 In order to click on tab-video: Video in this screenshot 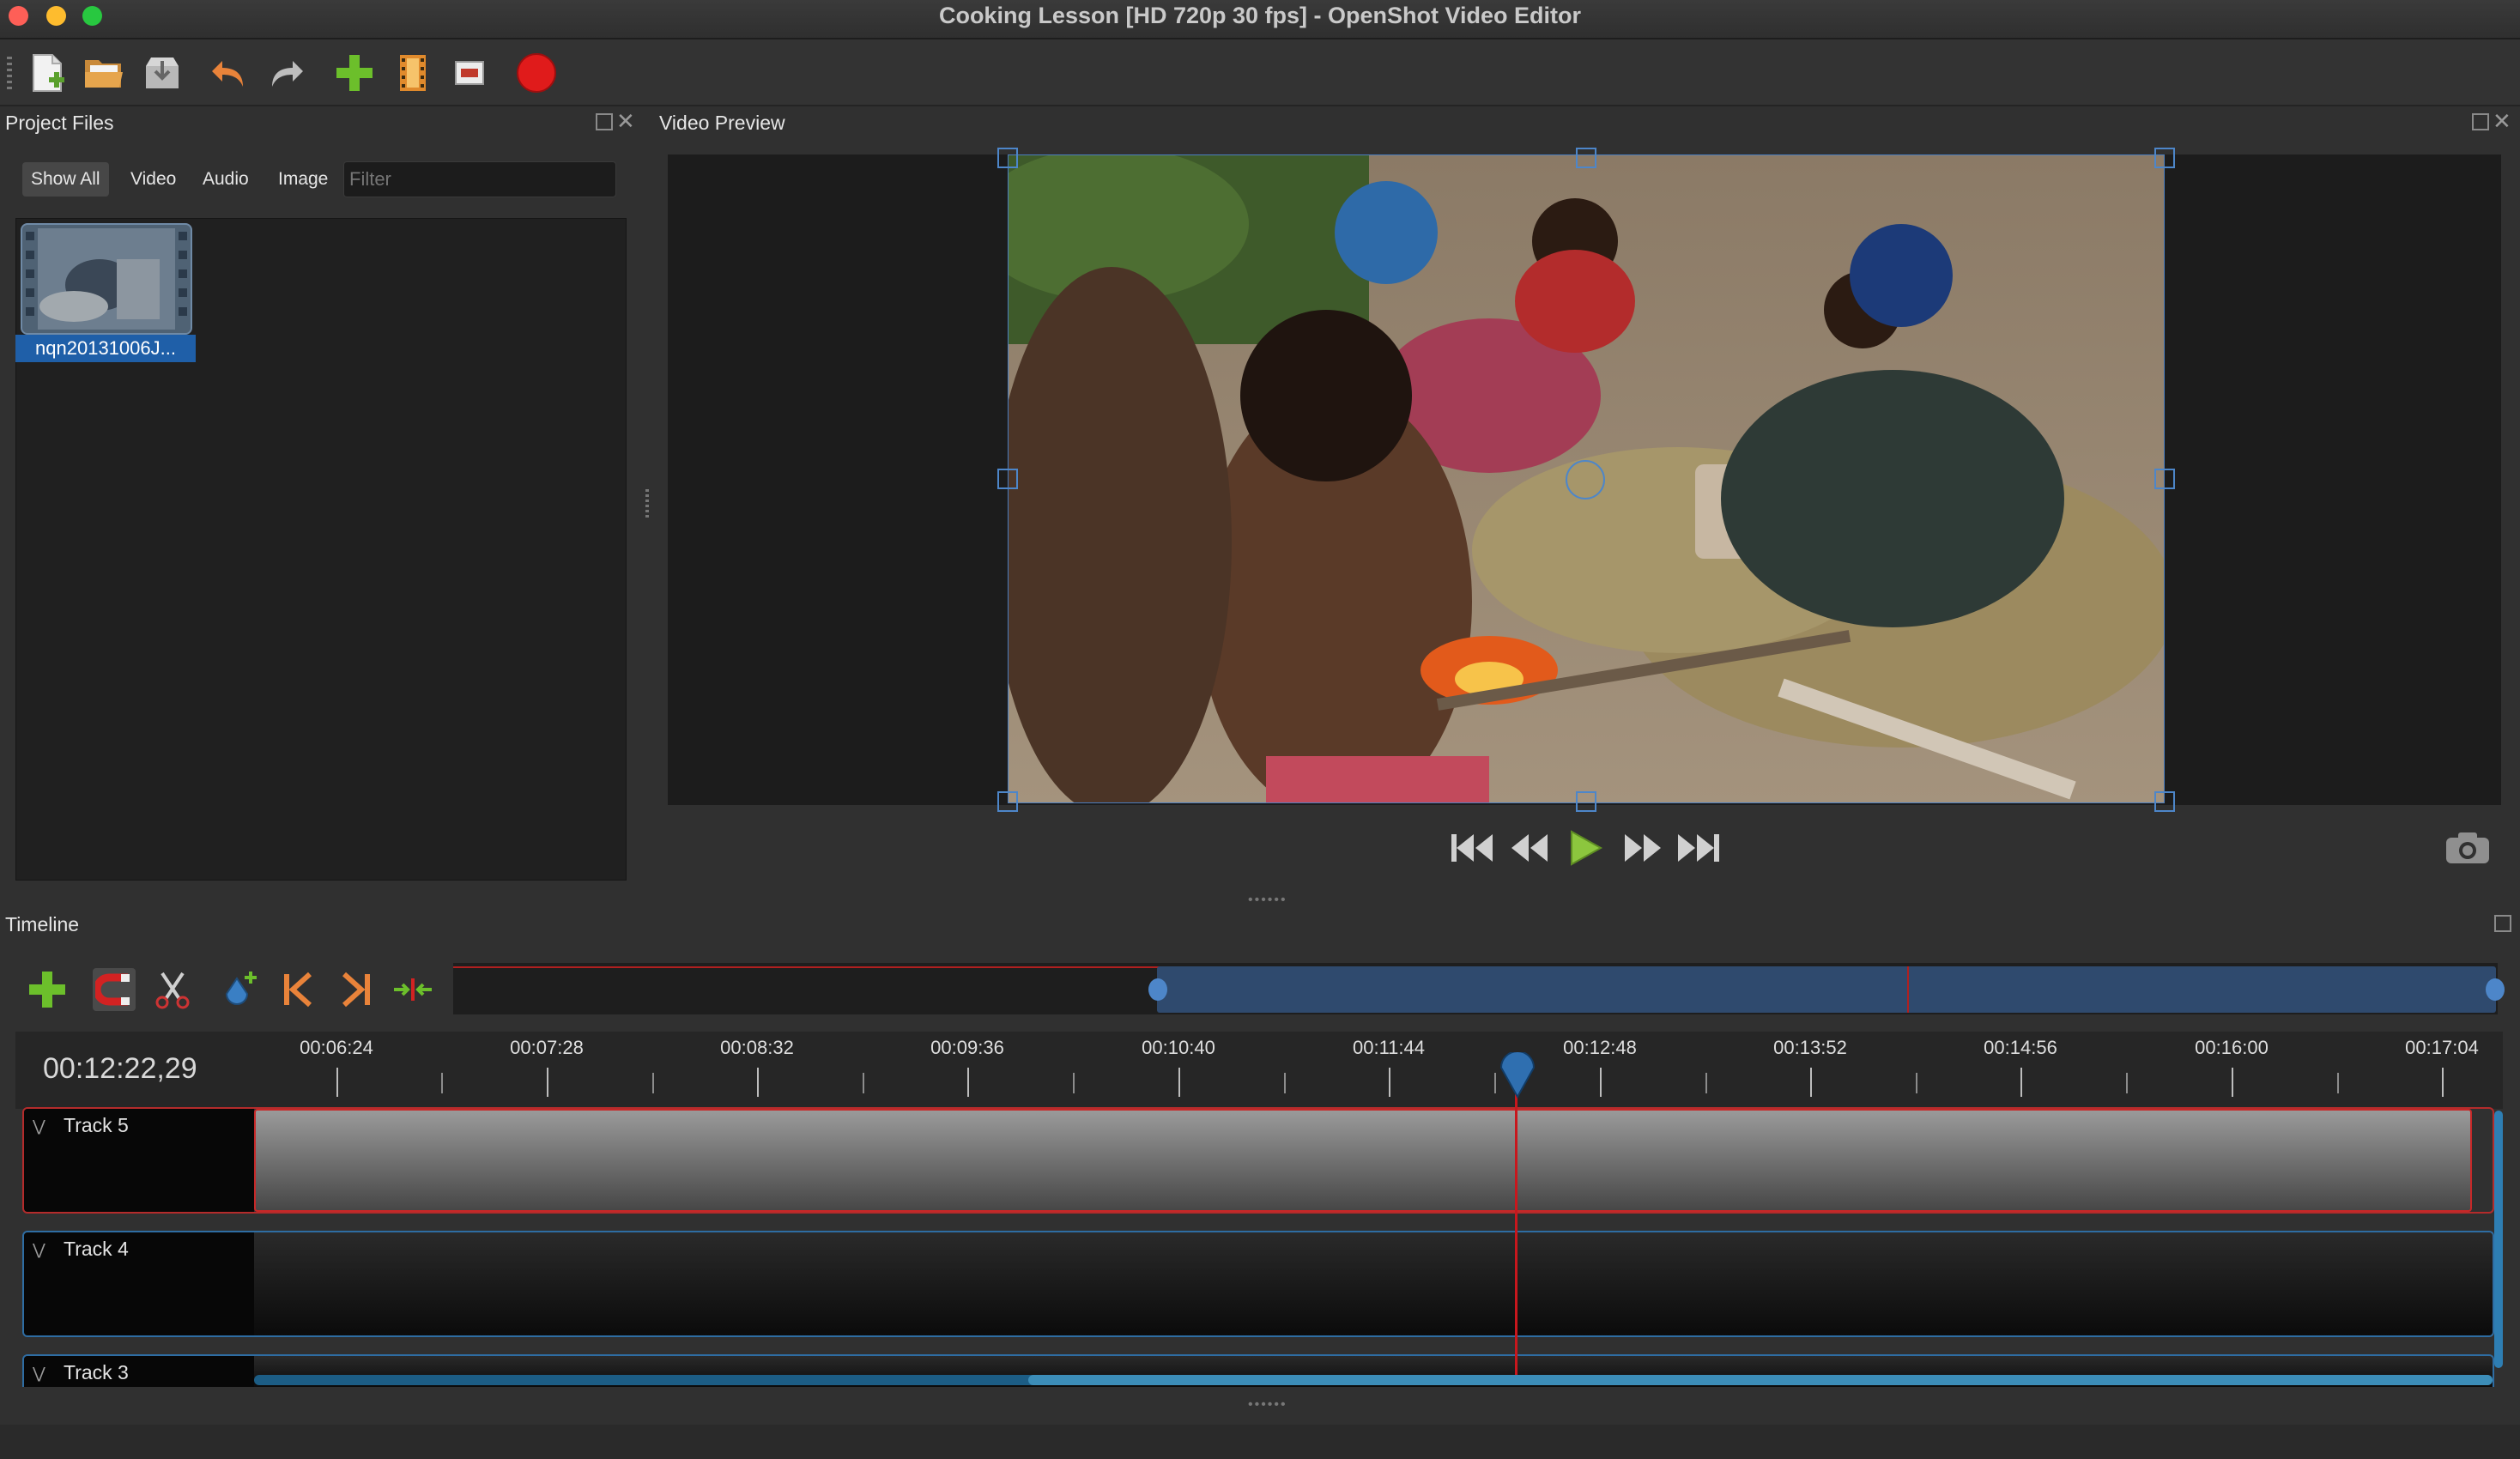, I will do `click(153, 179)`.